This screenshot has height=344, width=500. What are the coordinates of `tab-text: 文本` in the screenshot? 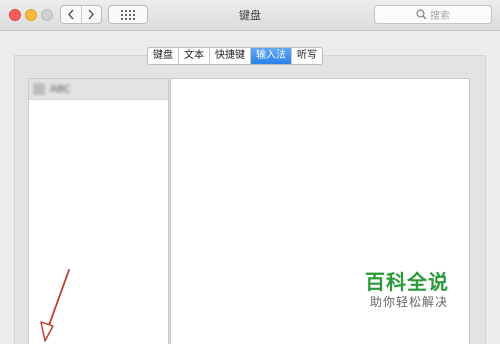 It's located at (193, 56).